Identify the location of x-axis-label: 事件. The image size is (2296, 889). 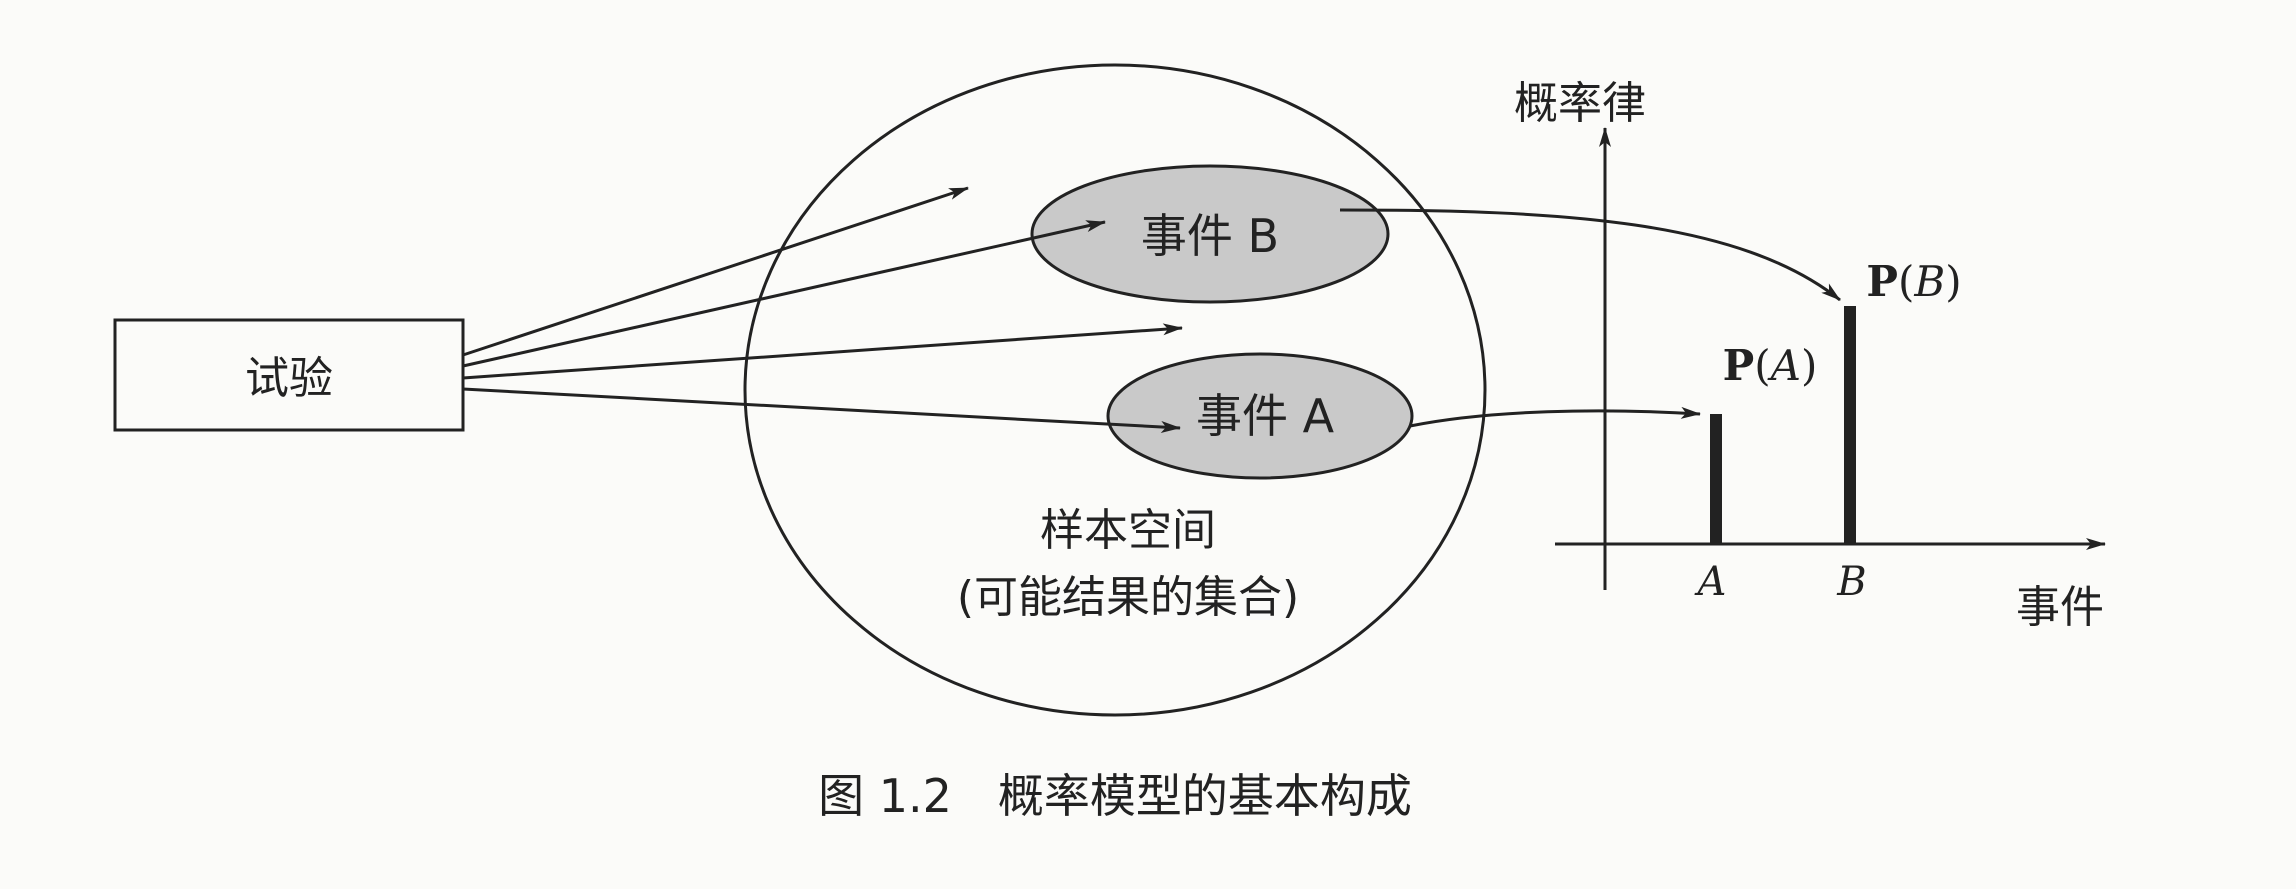
(2060, 607).